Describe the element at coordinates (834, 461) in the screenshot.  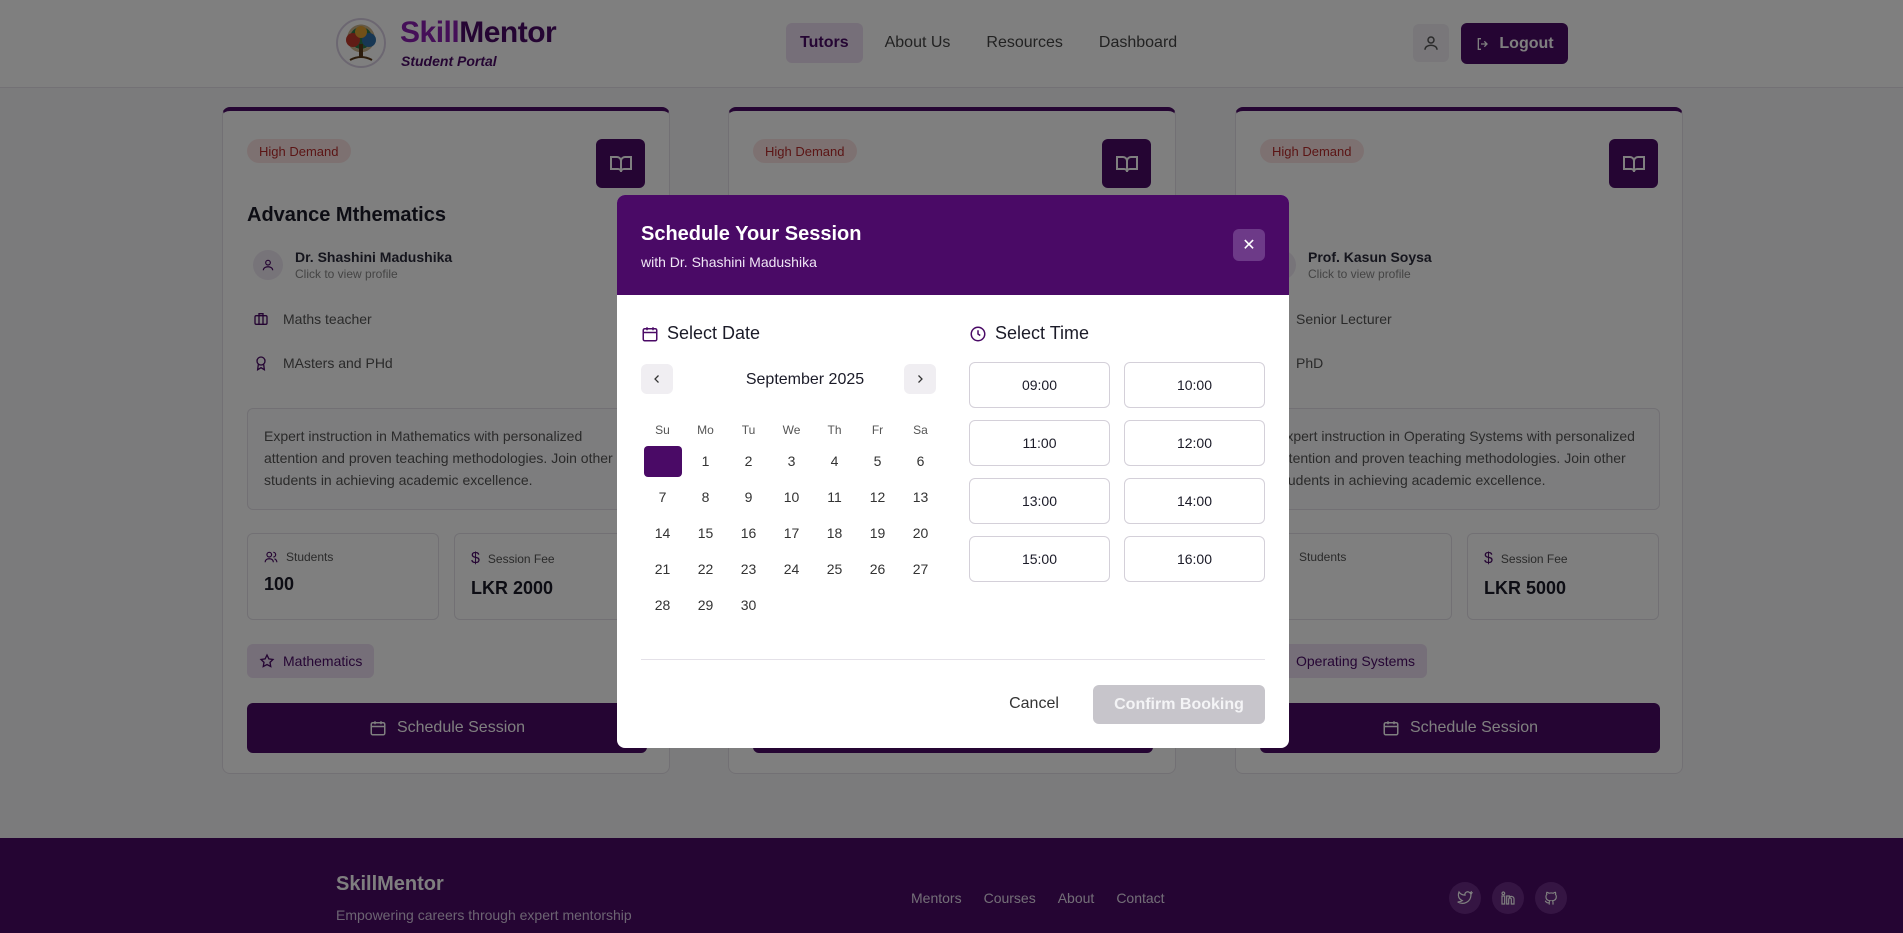
I see `calendar-day: 4` at that location.